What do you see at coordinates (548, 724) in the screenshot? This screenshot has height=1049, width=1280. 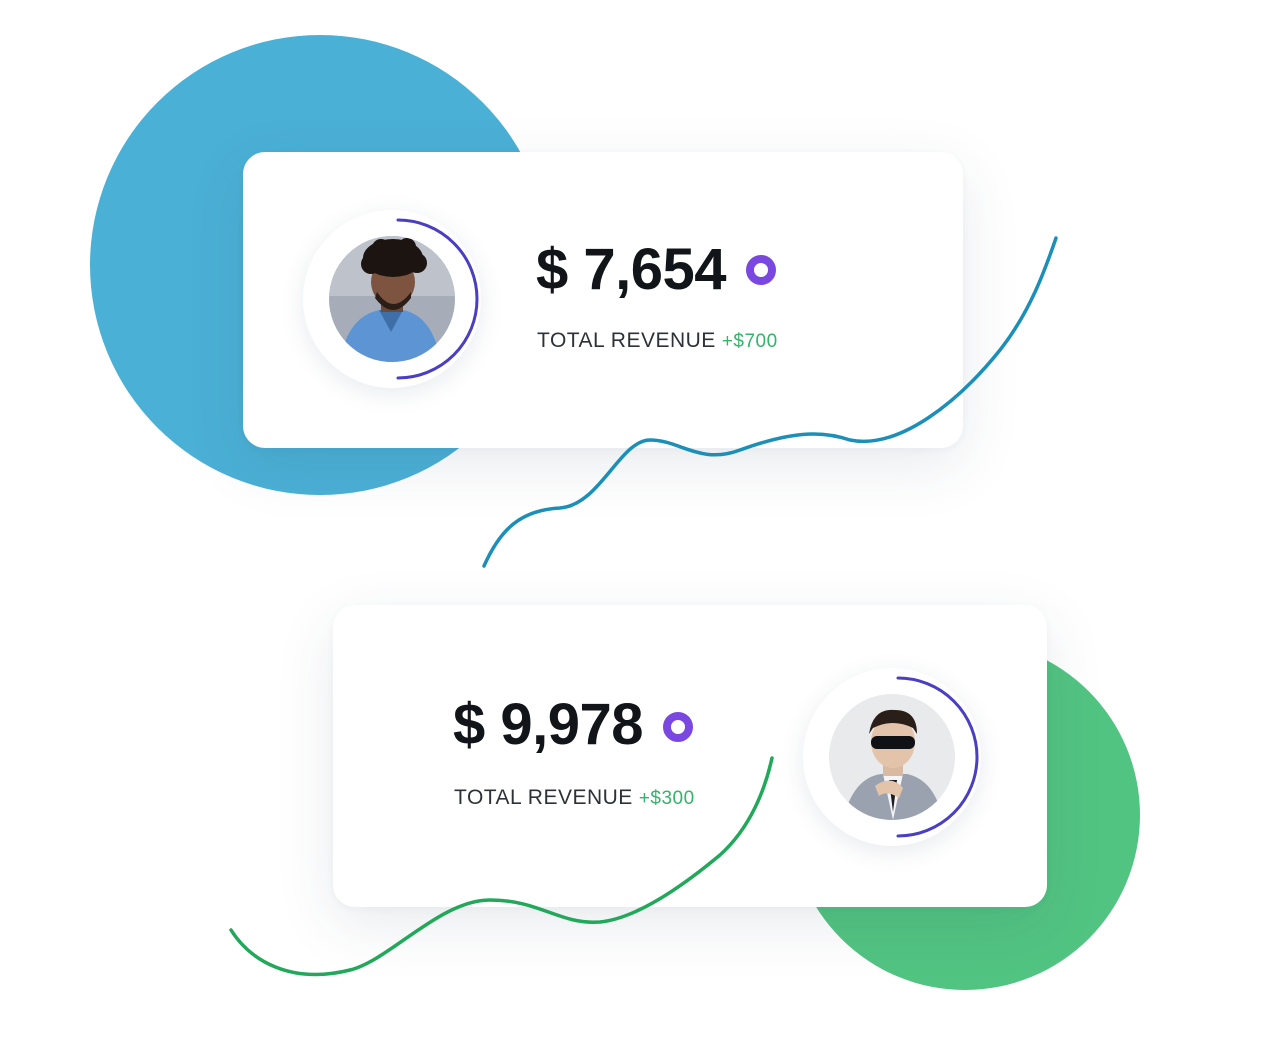 I see `revenue-amount: $ 9,978` at bounding box center [548, 724].